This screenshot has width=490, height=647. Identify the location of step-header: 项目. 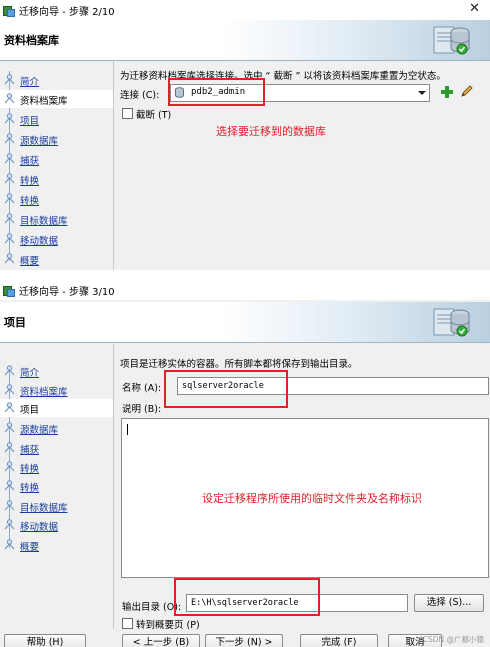
(245, 322).